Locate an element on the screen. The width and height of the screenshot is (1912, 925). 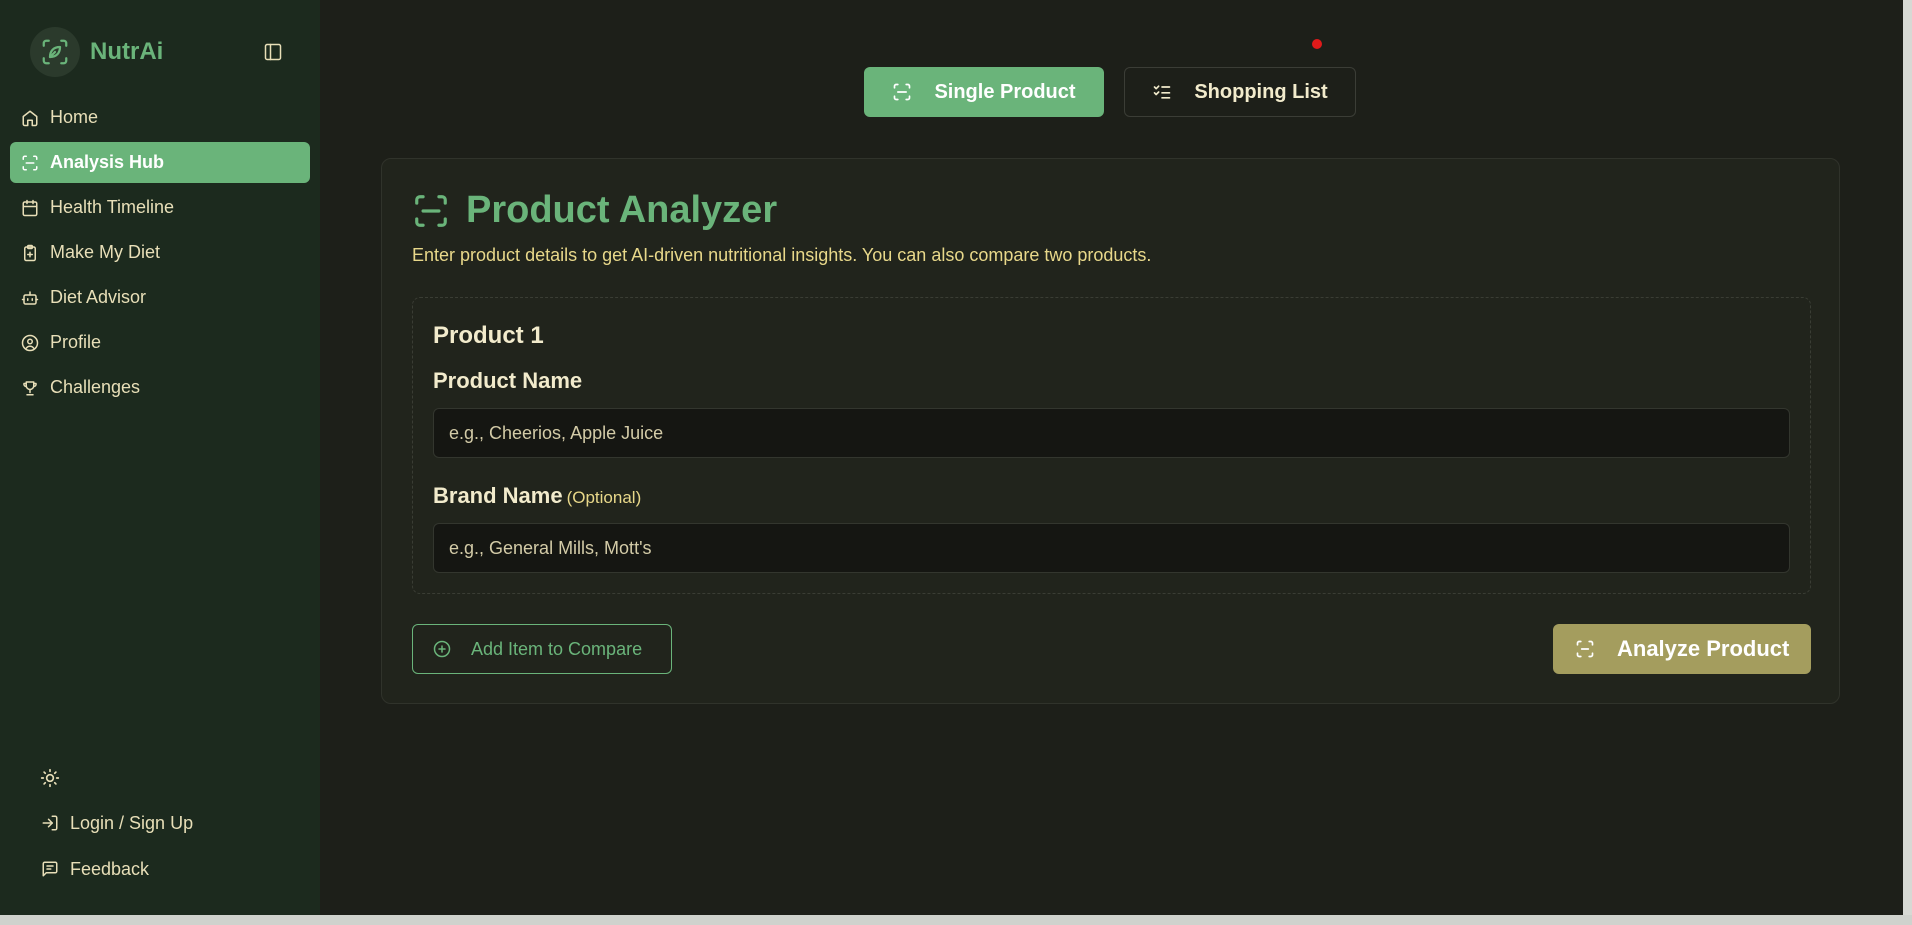
tab-label: Shopping List is located at coordinates (1261, 91).